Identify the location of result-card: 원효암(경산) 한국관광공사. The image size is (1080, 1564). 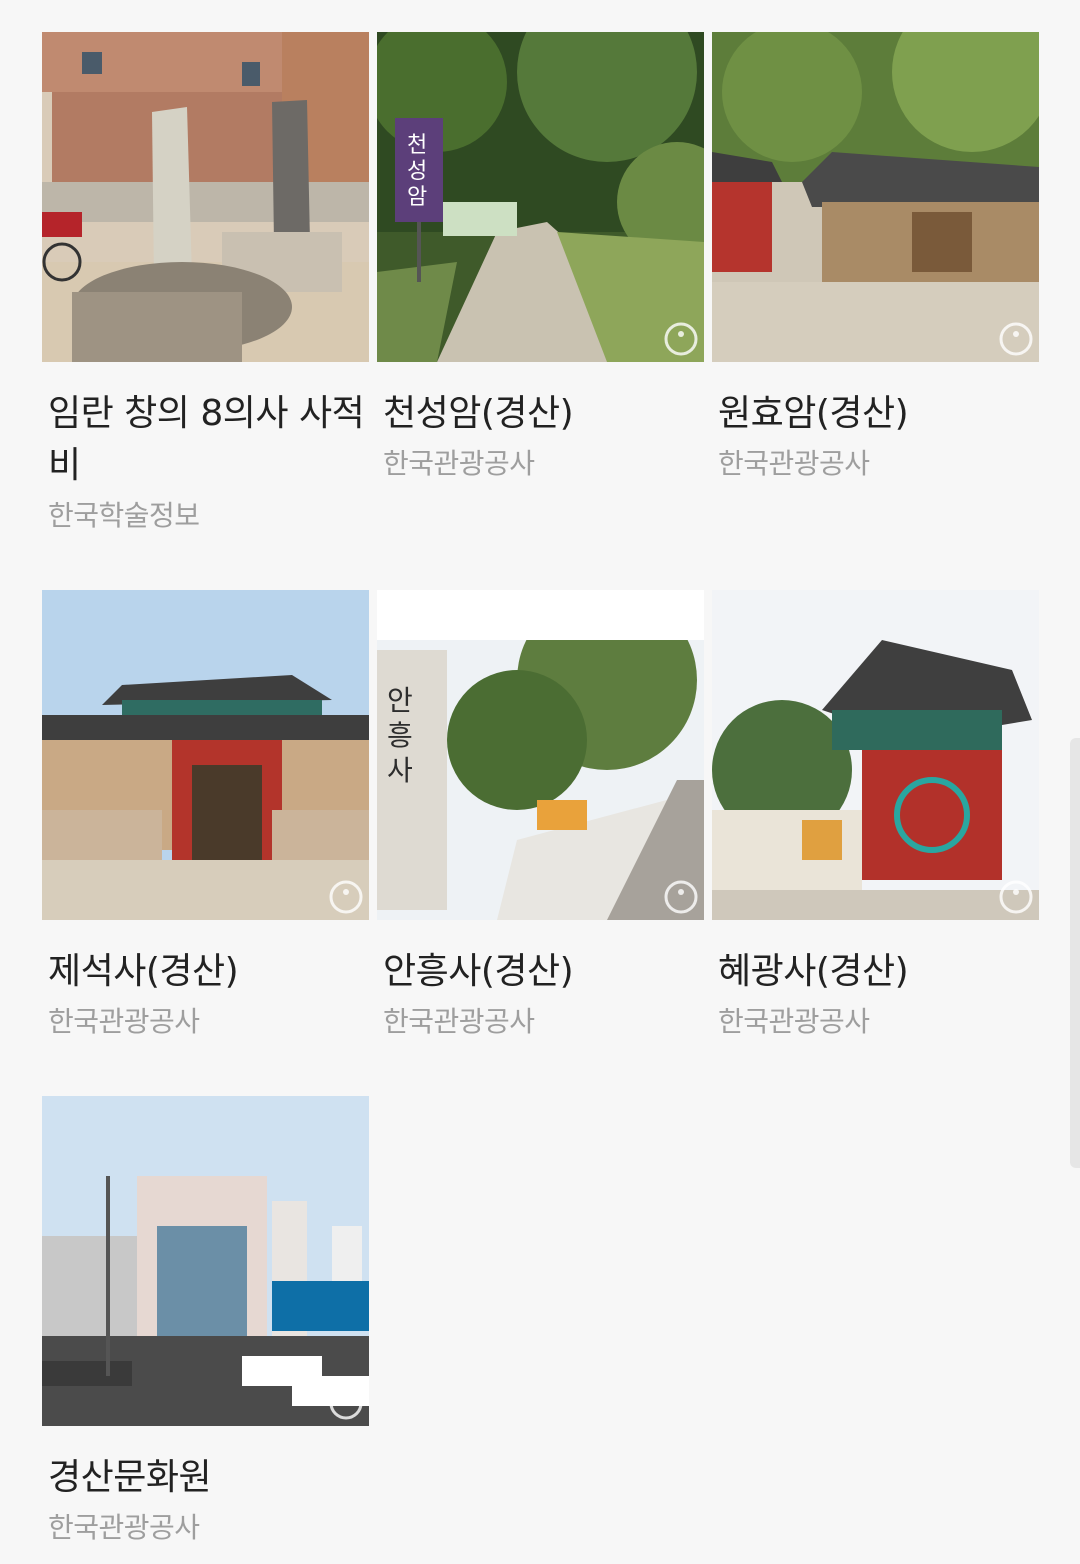
(875, 258).